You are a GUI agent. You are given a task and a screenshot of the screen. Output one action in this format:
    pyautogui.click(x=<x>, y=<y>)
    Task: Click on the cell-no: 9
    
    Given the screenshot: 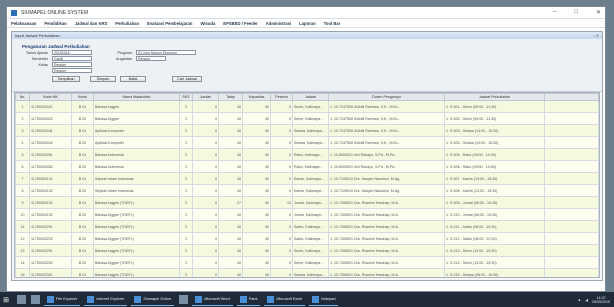 What is the action you would take?
    pyautogui.click(x=22, y=202)
    